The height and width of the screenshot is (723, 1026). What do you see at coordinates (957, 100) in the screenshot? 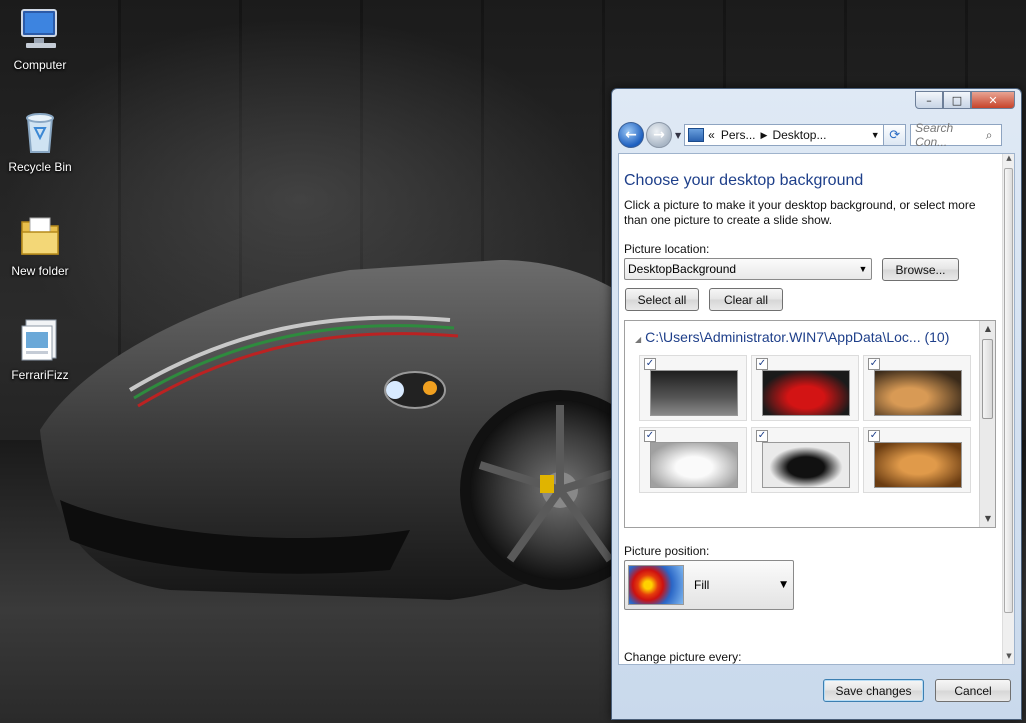
I see `maximize-button: □` at bounding box center [957, 100].